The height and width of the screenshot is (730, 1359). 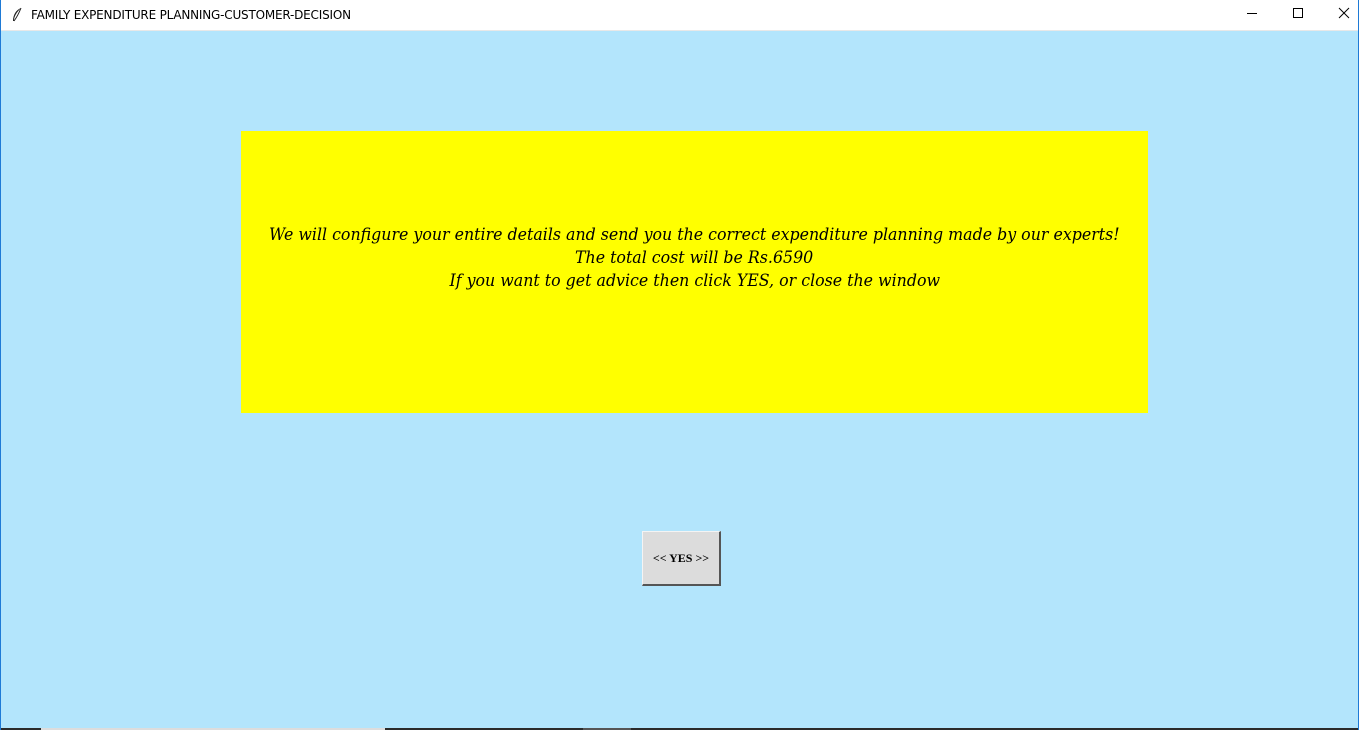 I want to click on feather-icon, so click(x=17, y=15).